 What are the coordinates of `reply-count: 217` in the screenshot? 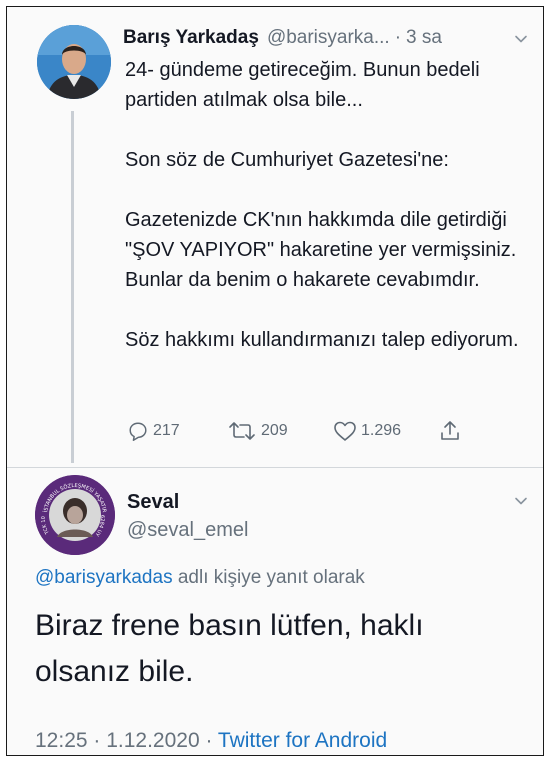 It's located at (166, 430).